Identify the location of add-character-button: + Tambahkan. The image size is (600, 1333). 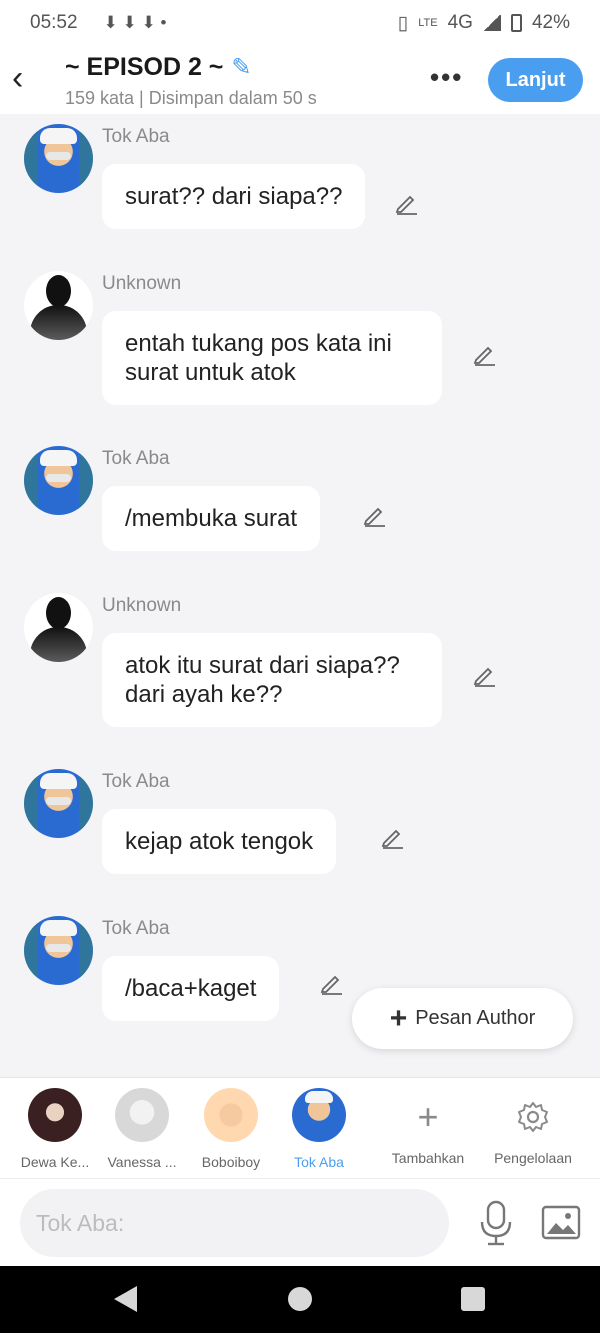
(428, 1128).